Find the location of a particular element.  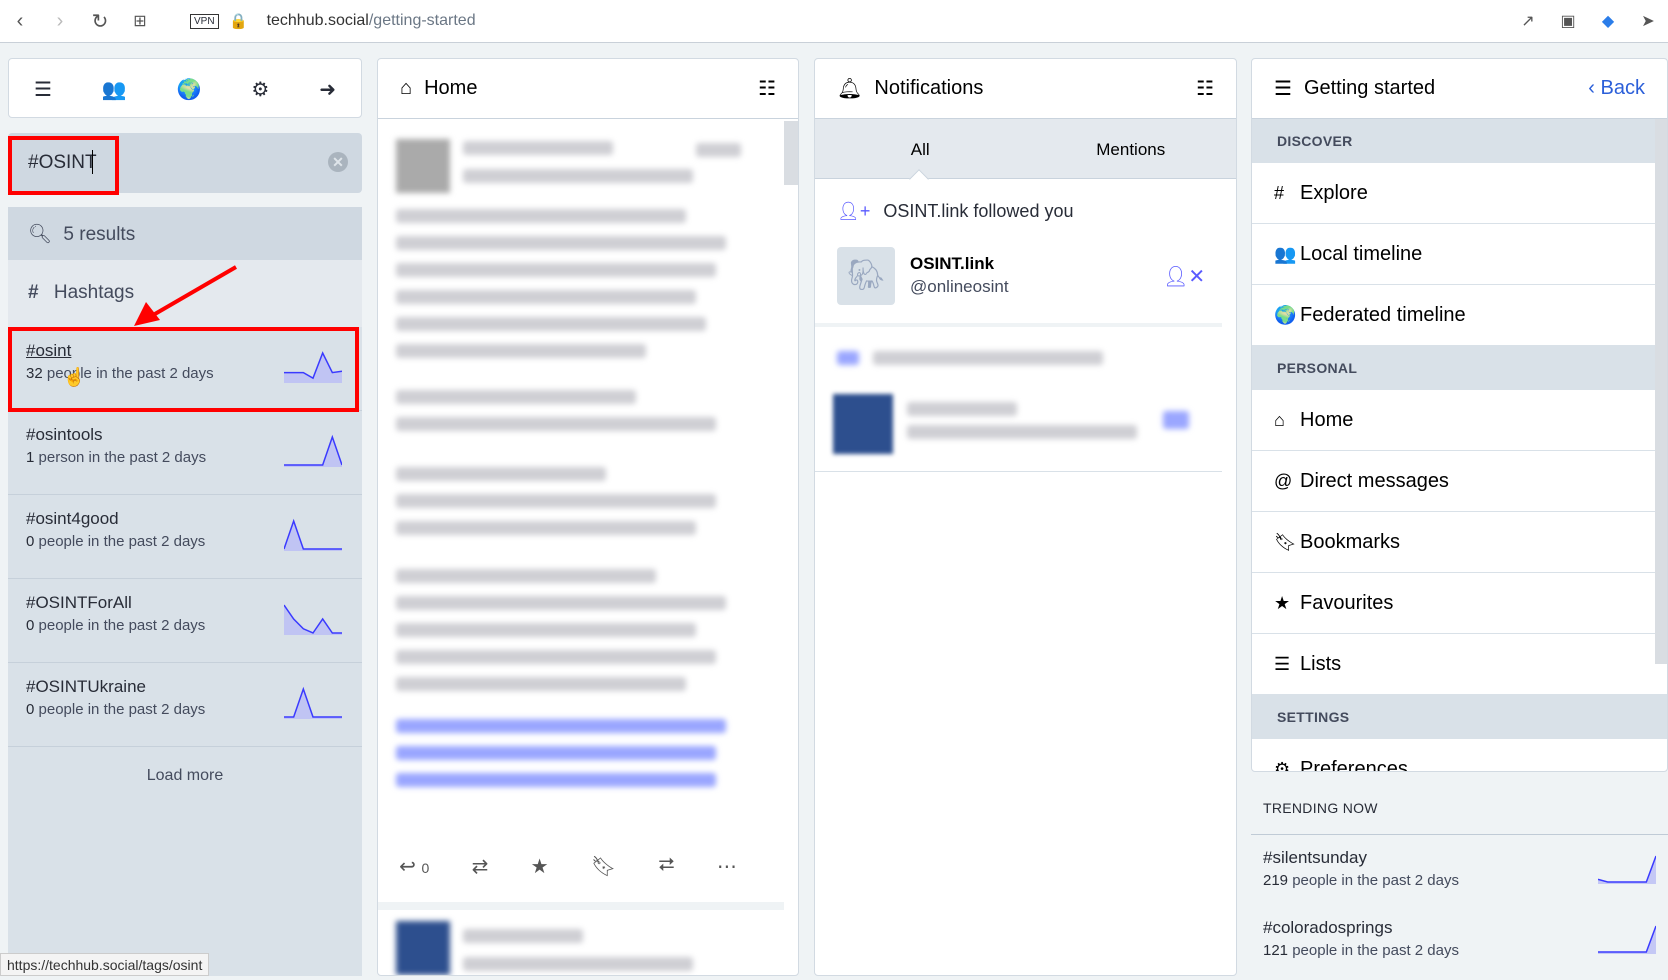

globe-icon: 🌍 is located at coordinates (189, 89).